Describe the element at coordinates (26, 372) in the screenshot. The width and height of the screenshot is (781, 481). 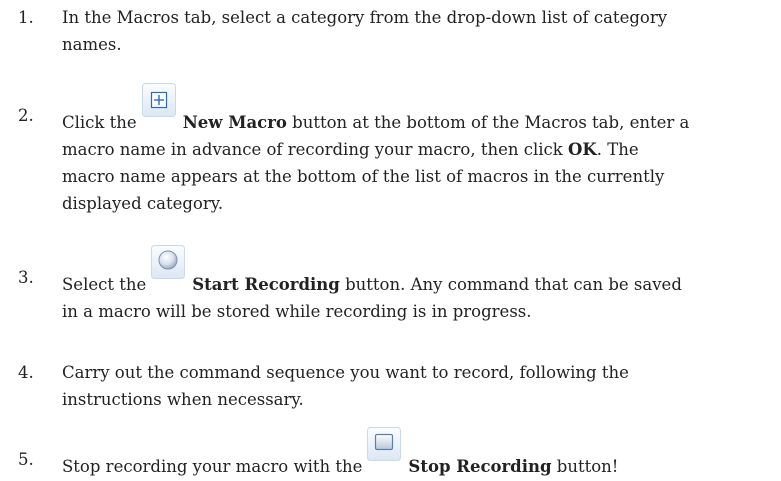
I see `step-number: 4.` at that location.